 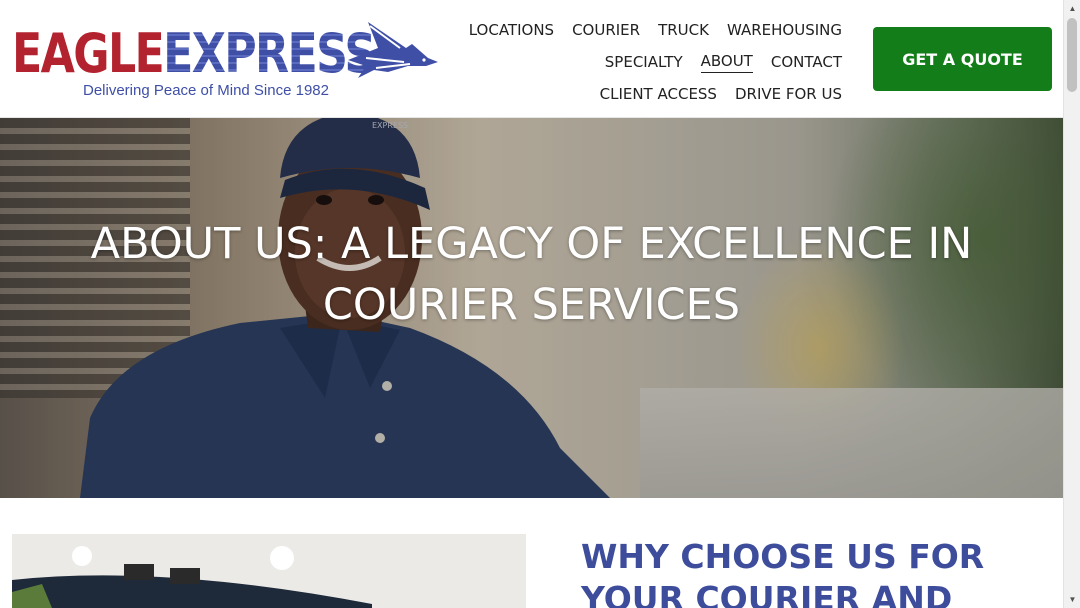 What do you see at coordinates (206, 90) in the screenshot?
I see `logo-tagline: Delivering Peace of Mind Since 1982` at bounding box center [206, 90].